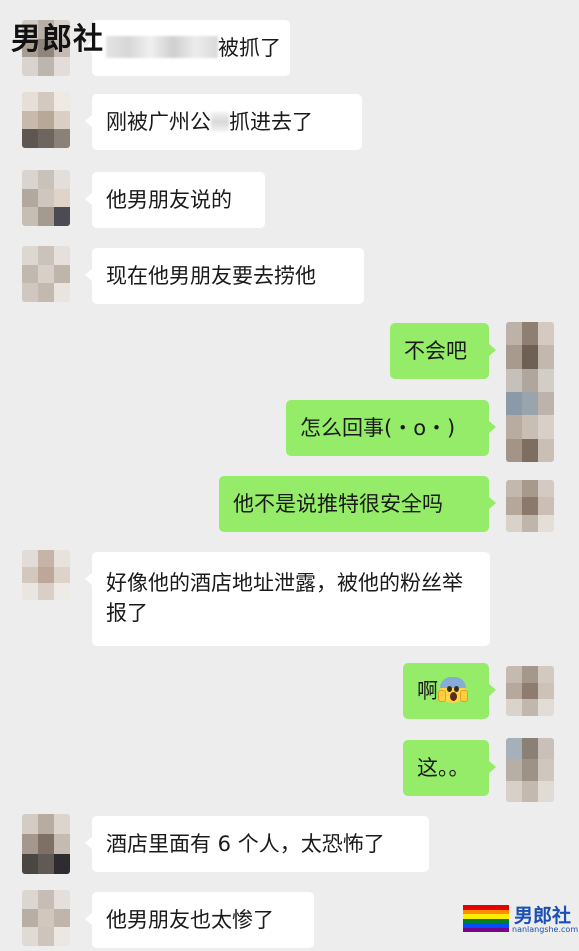 The image size is (579, 951). Describe the element at coordinates (162, 47) in the screenshot. I see `redacted-name` at that location.